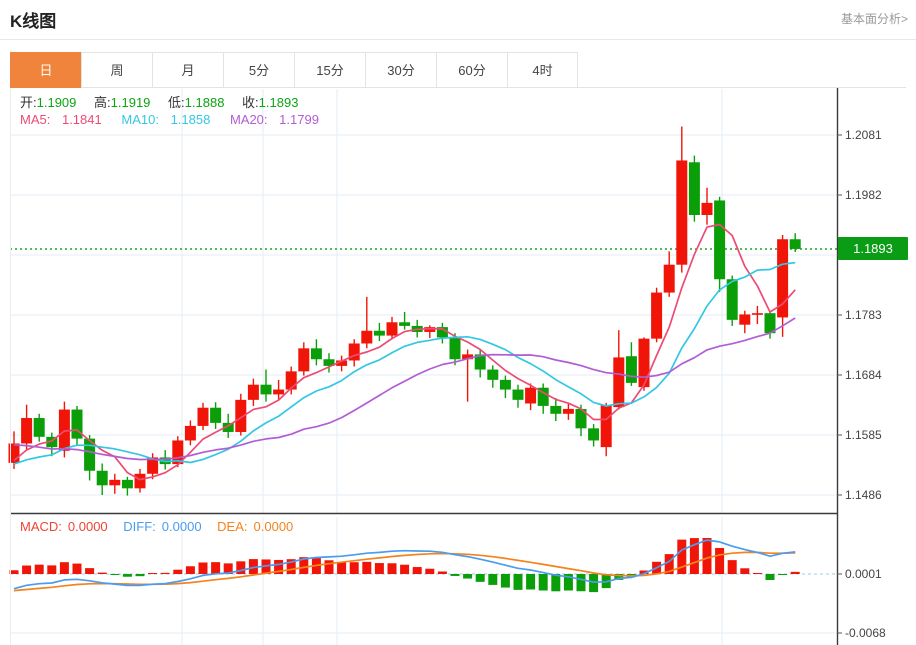 This screenshot has height=645, width=916. What do you see at coordinates (250, 102) in the screenshot?
I see `close-label: 收:` at bounding box center [250, 102].